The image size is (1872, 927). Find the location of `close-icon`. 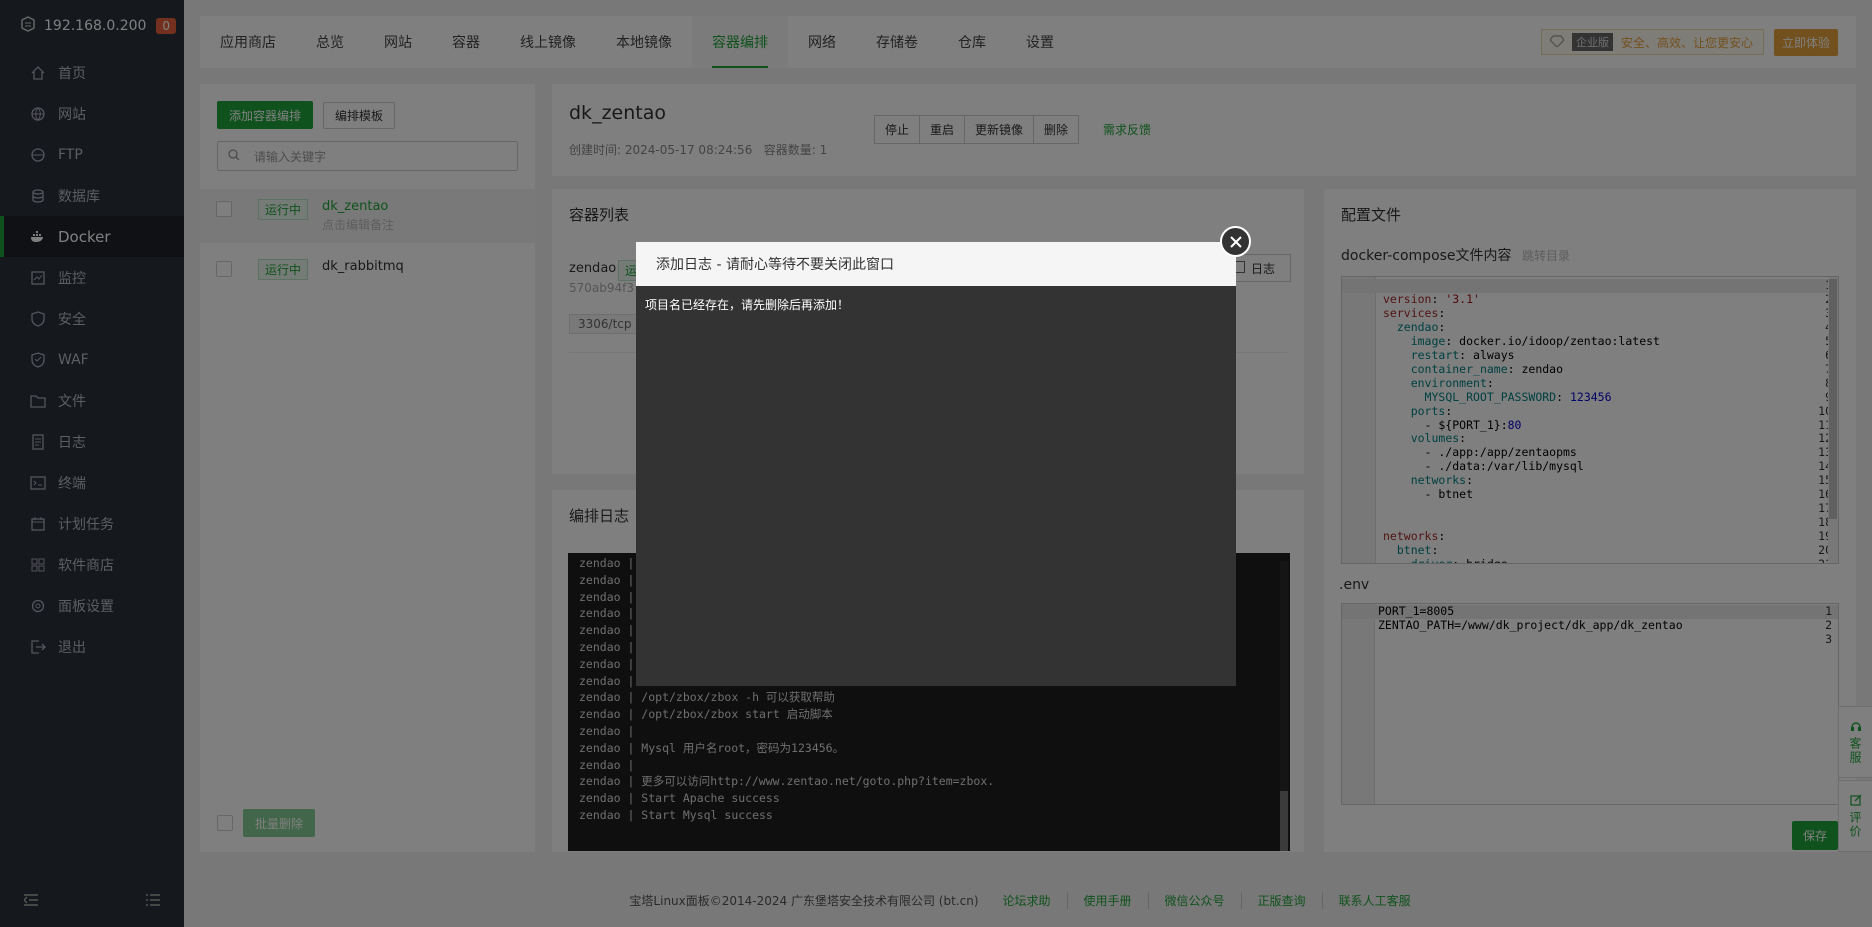

close-icon is located at coordinates (1235, 241).